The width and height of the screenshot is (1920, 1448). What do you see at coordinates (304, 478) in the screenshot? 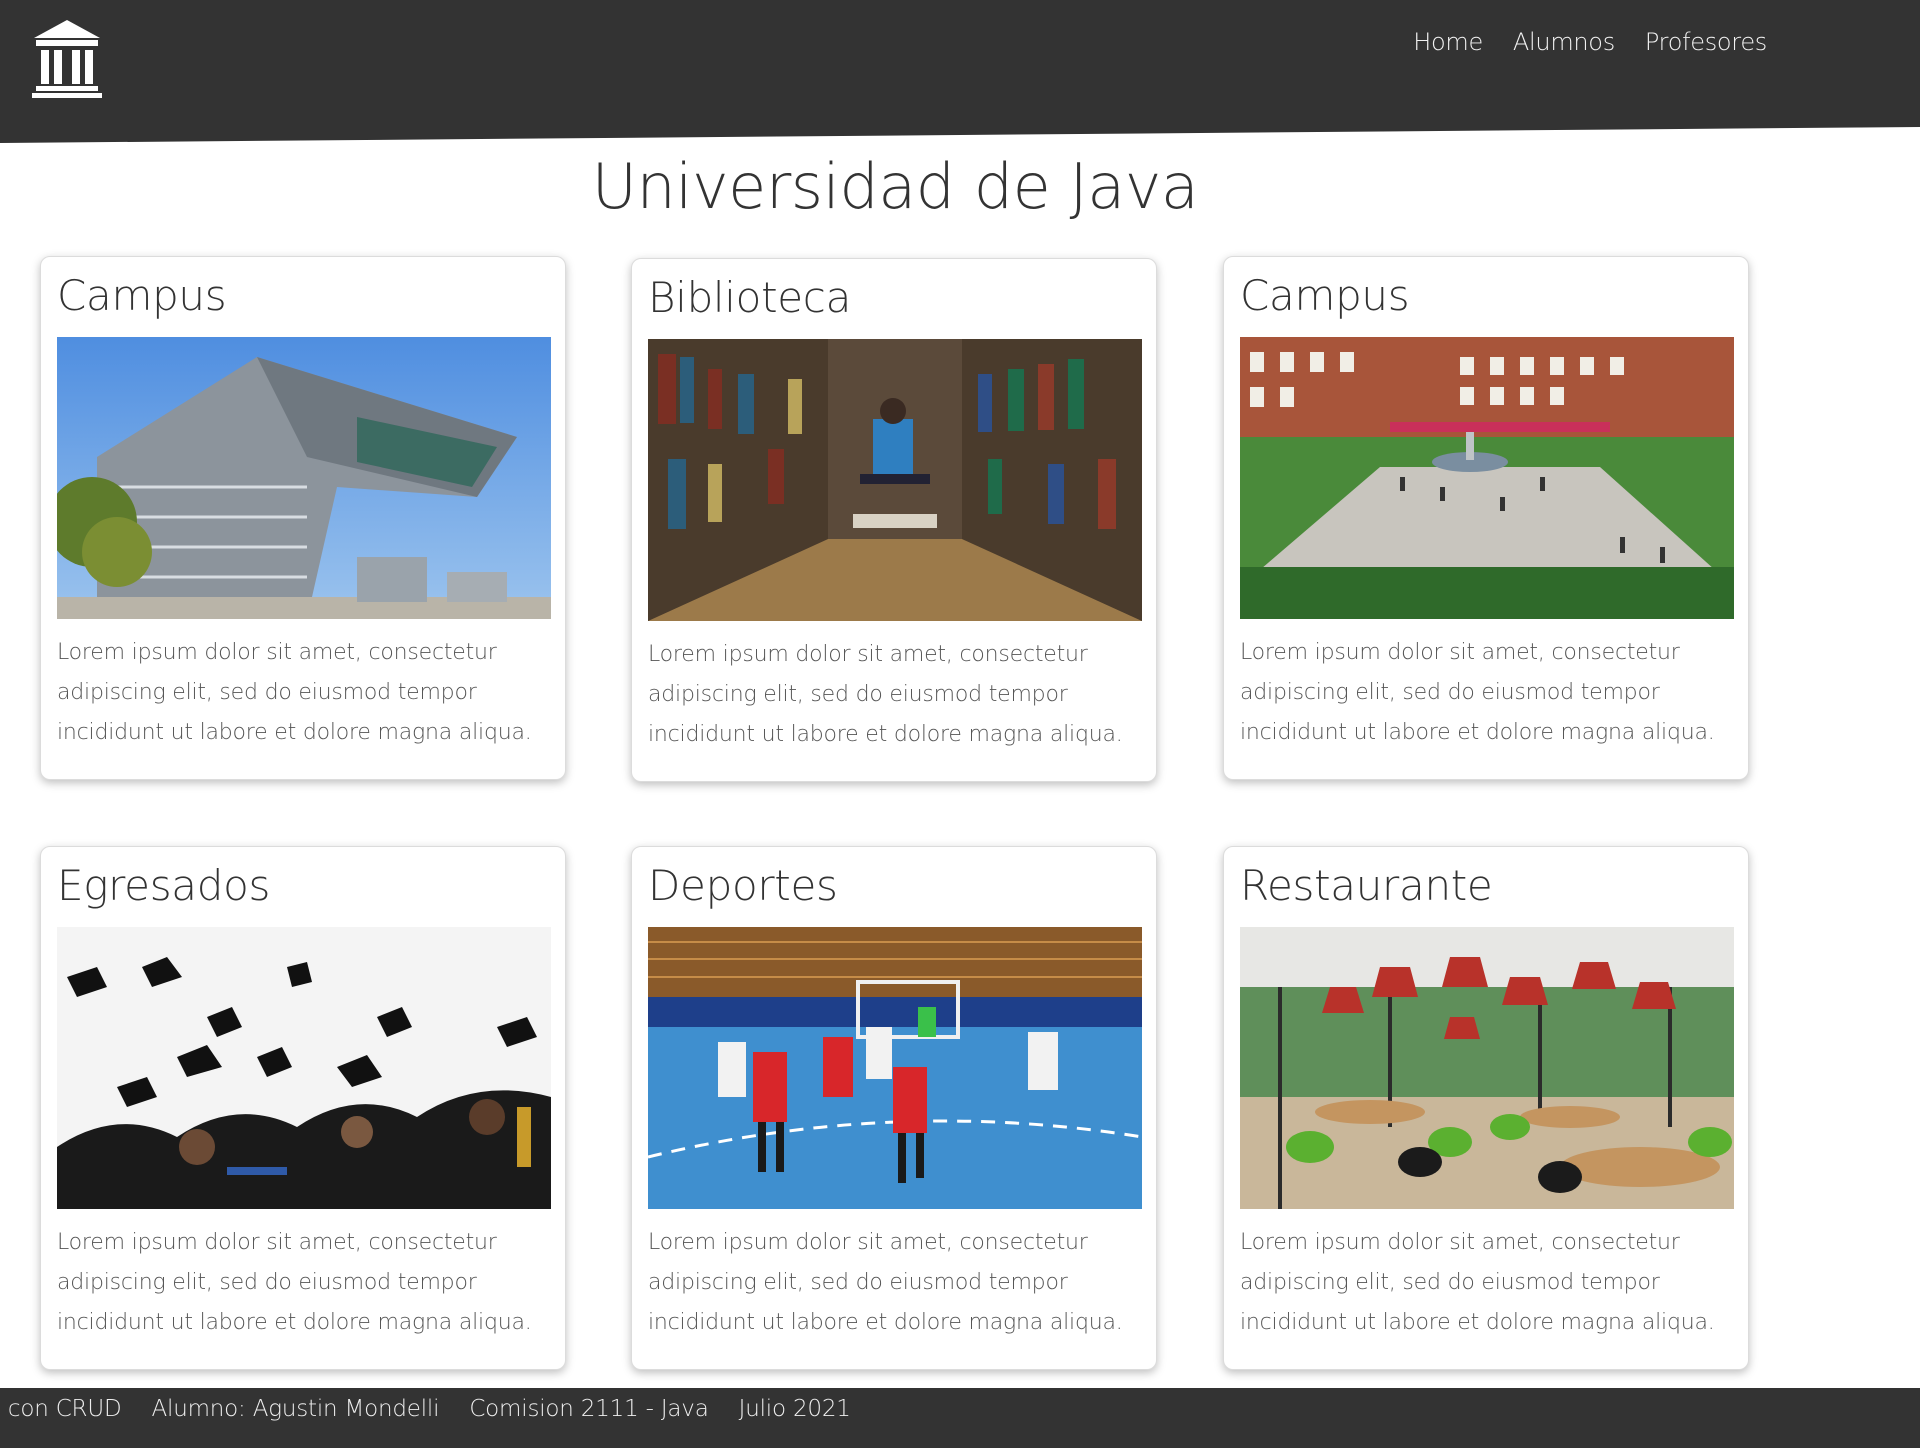
I see `campus-building-photo` at bounding box center [304, 478].